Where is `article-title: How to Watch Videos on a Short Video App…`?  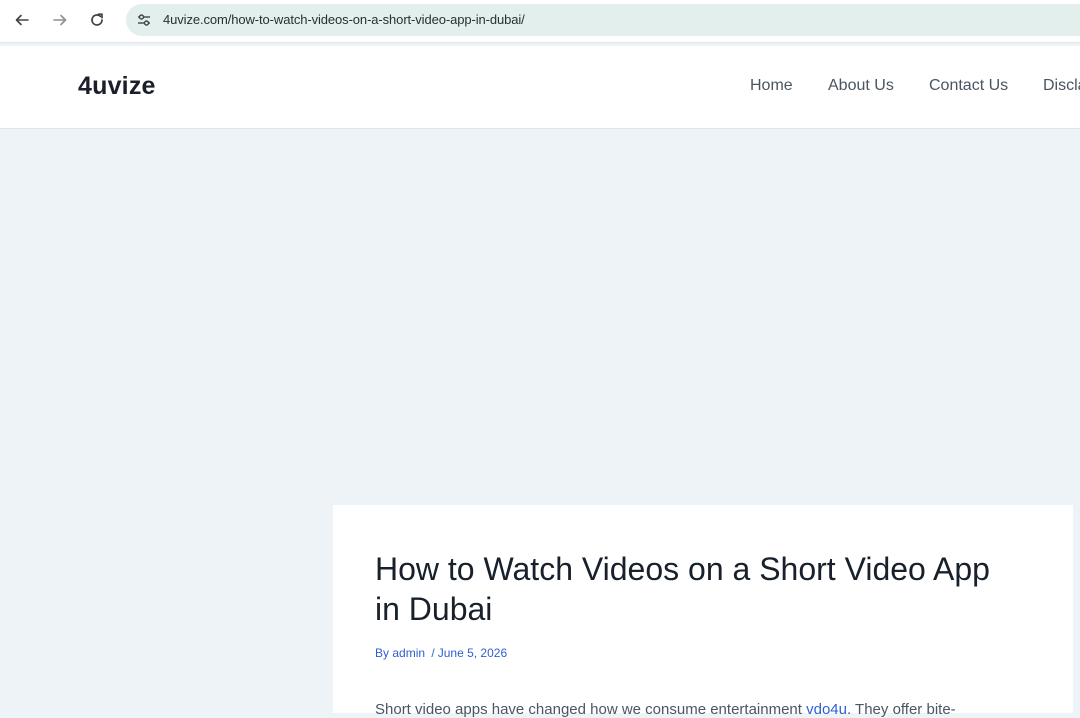 article-title: How to Watch Videos on a Short Video App… is located at coordinates (682, 589).